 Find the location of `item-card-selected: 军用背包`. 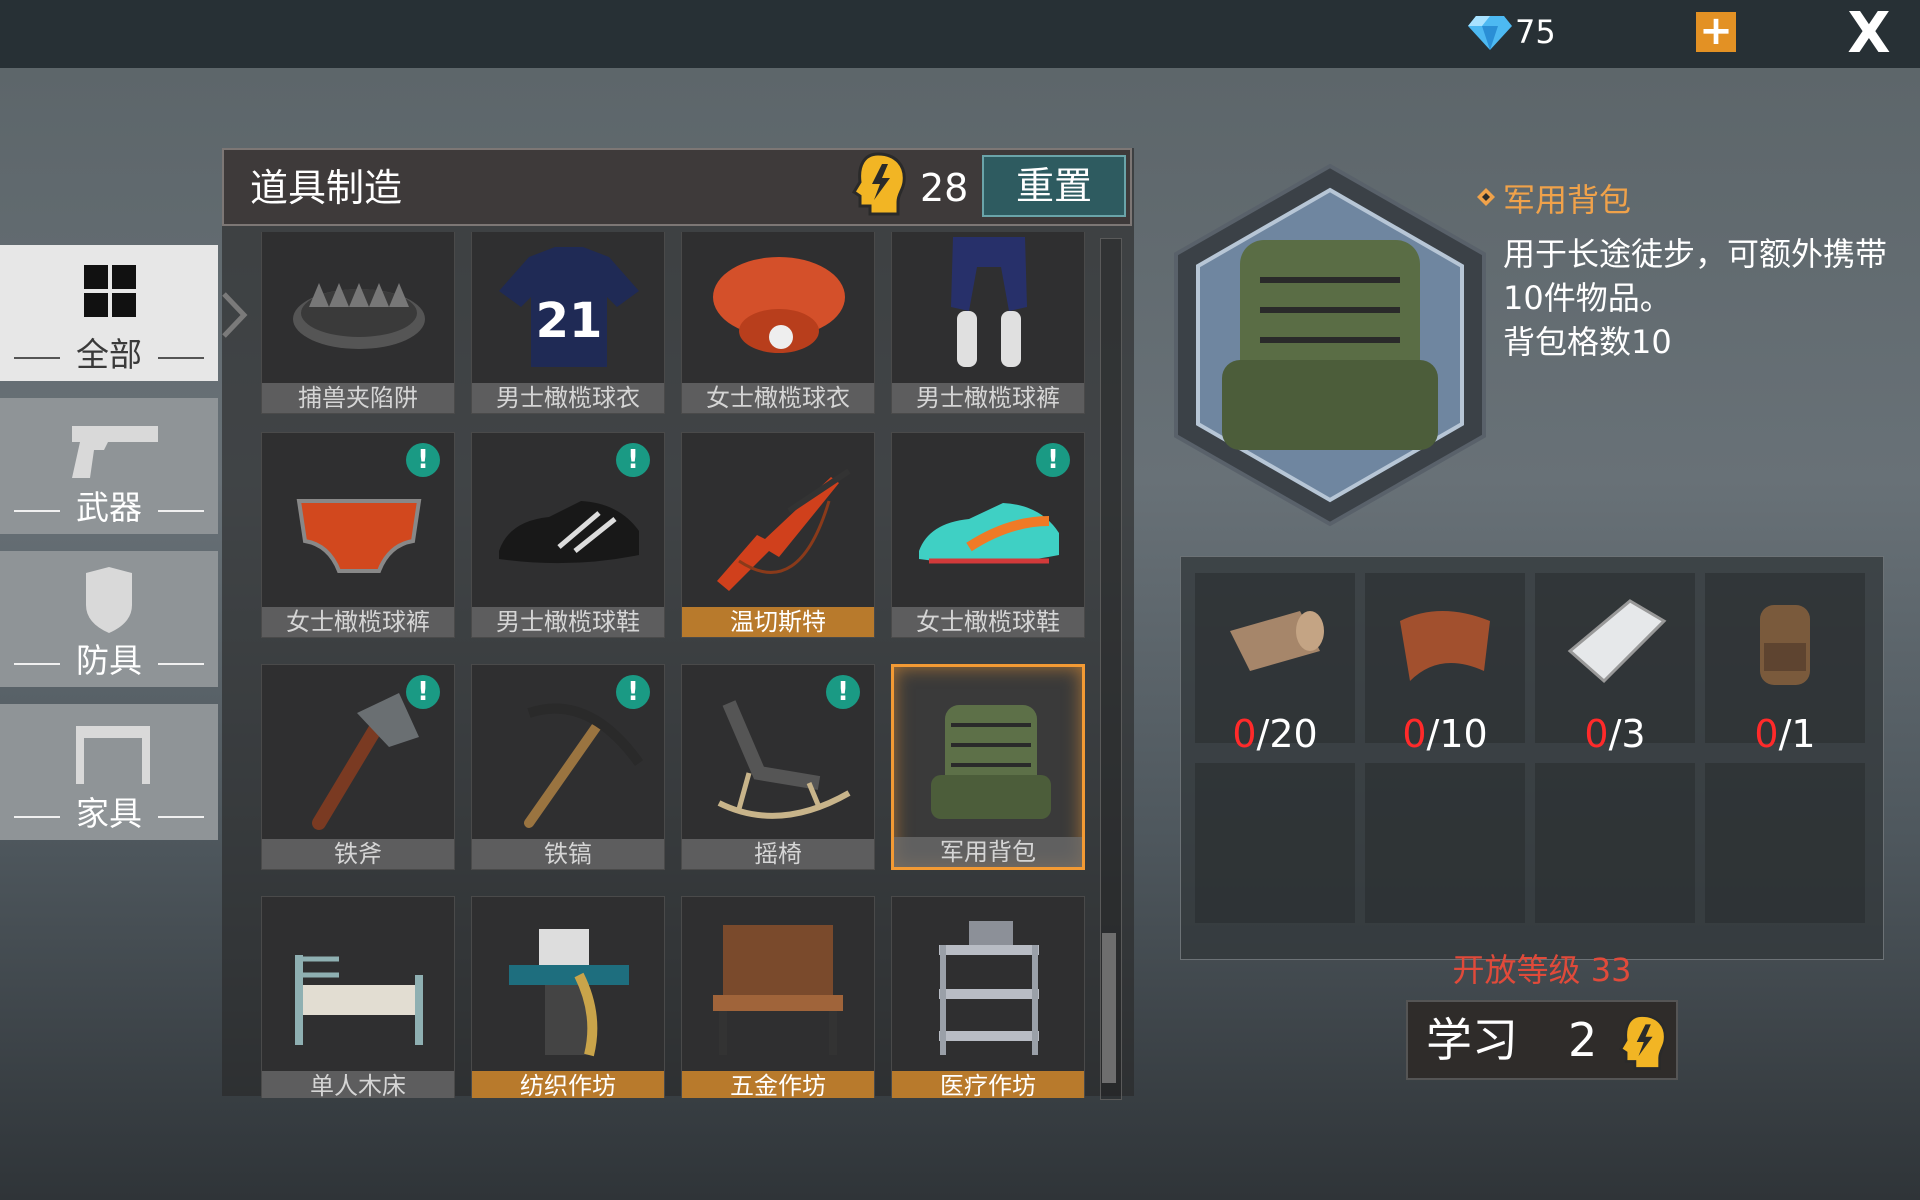

item-card-selected: 军用背包 is located at coordinates (988, 767).